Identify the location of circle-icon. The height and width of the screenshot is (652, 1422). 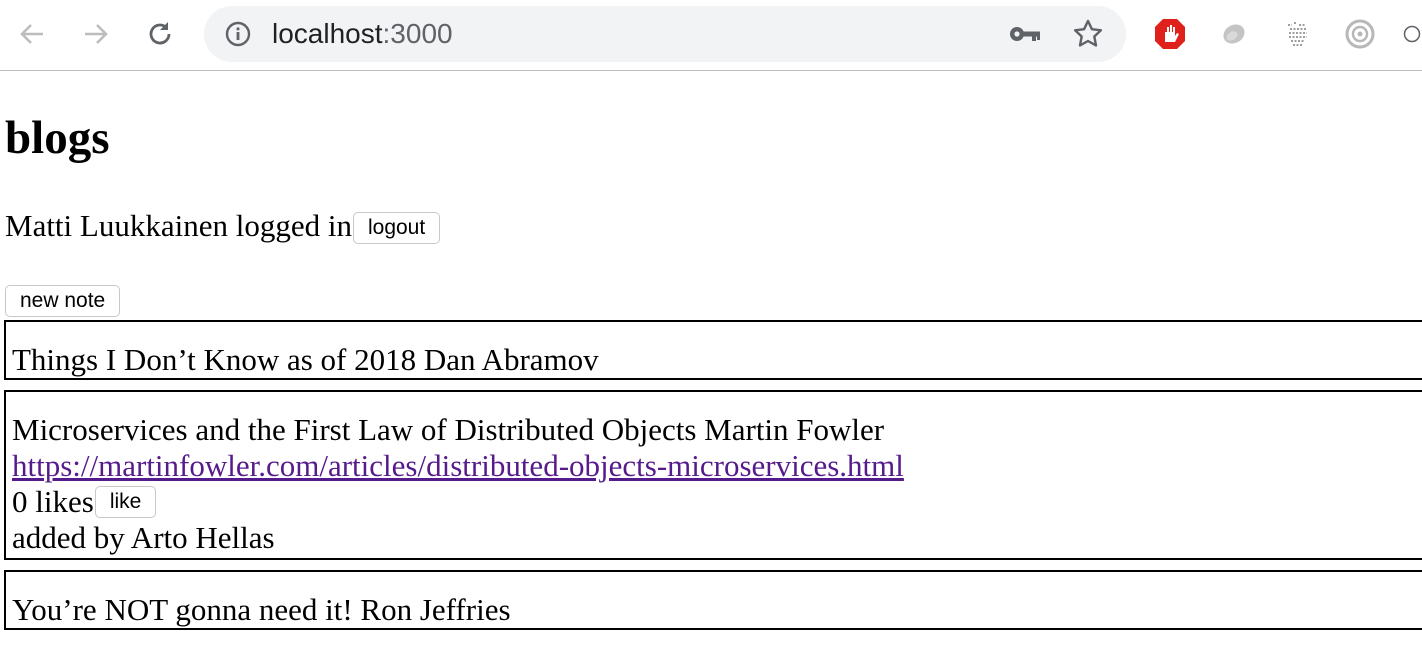
(1412, 34).